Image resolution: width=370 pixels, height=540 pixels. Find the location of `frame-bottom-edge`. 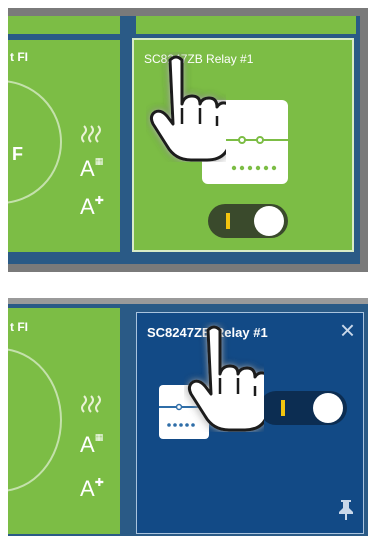

frame-bottom-edge is located at coordinates (188, 268).